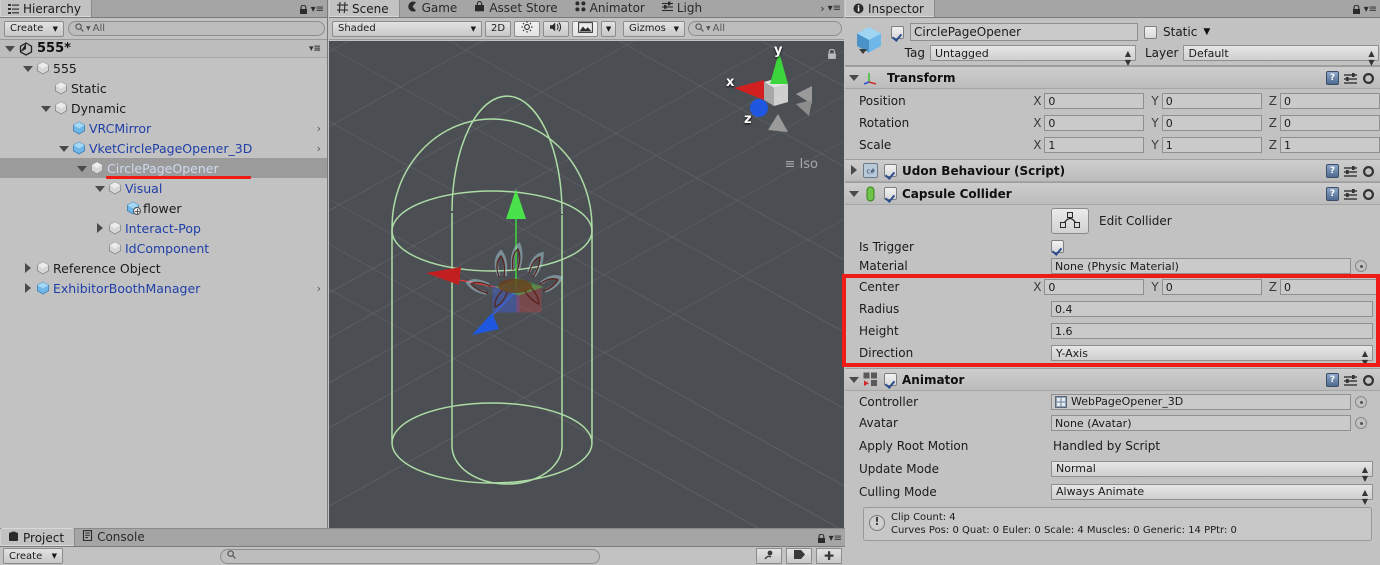  Describe the element at coordinates (822, 8) in the screenshot. I see `tab-overflow-icon: ›` at that location.